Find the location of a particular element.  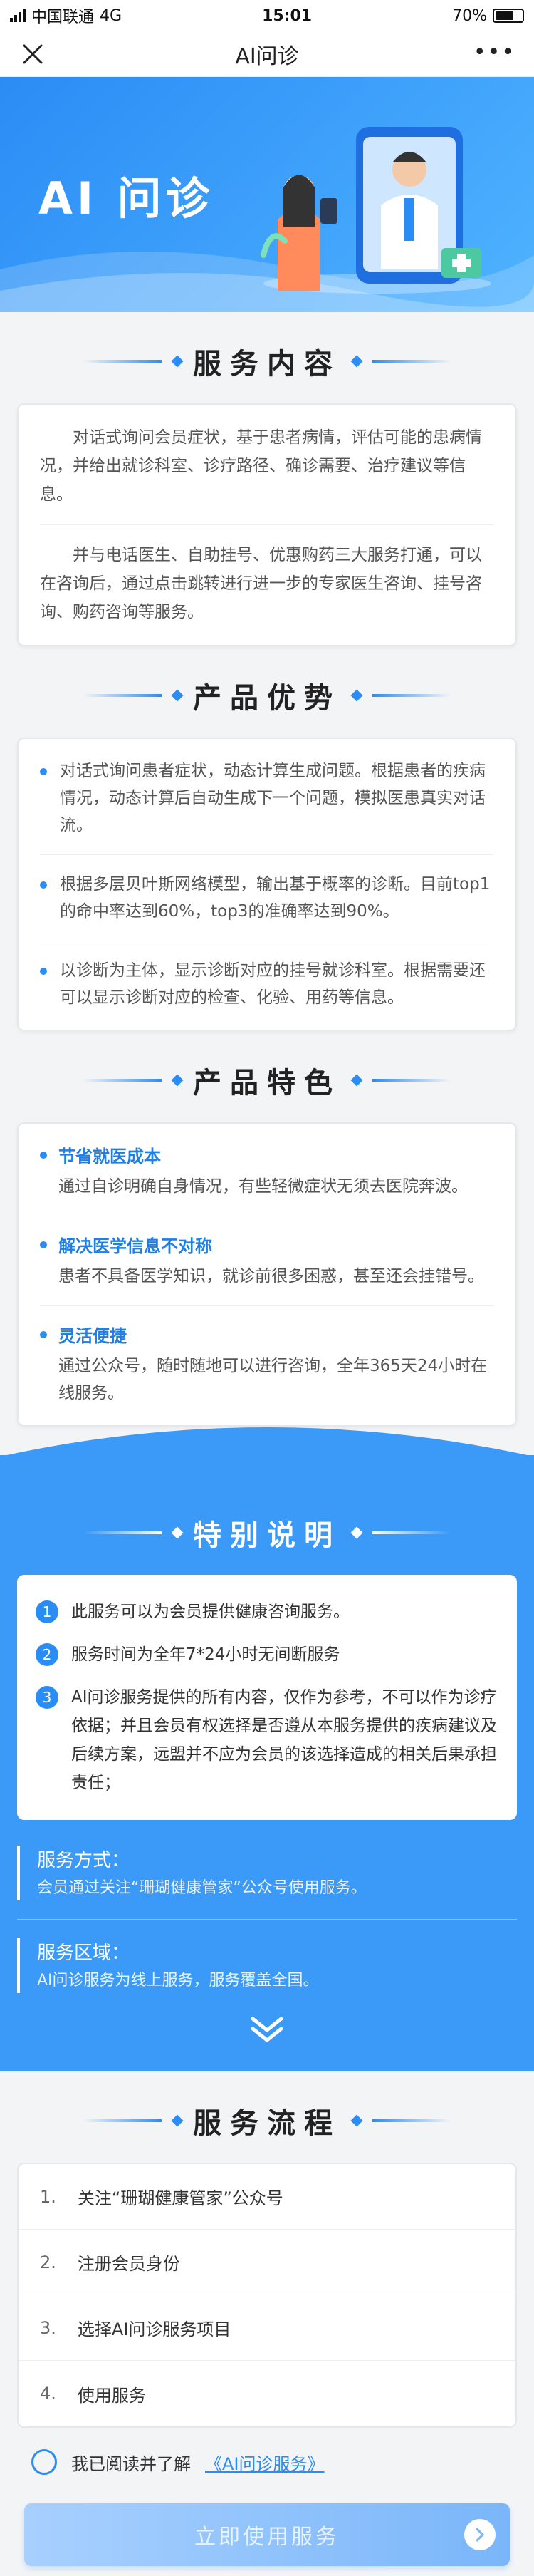

nav-bar: AI问诊 ••• is located at coordinates (267, 54).